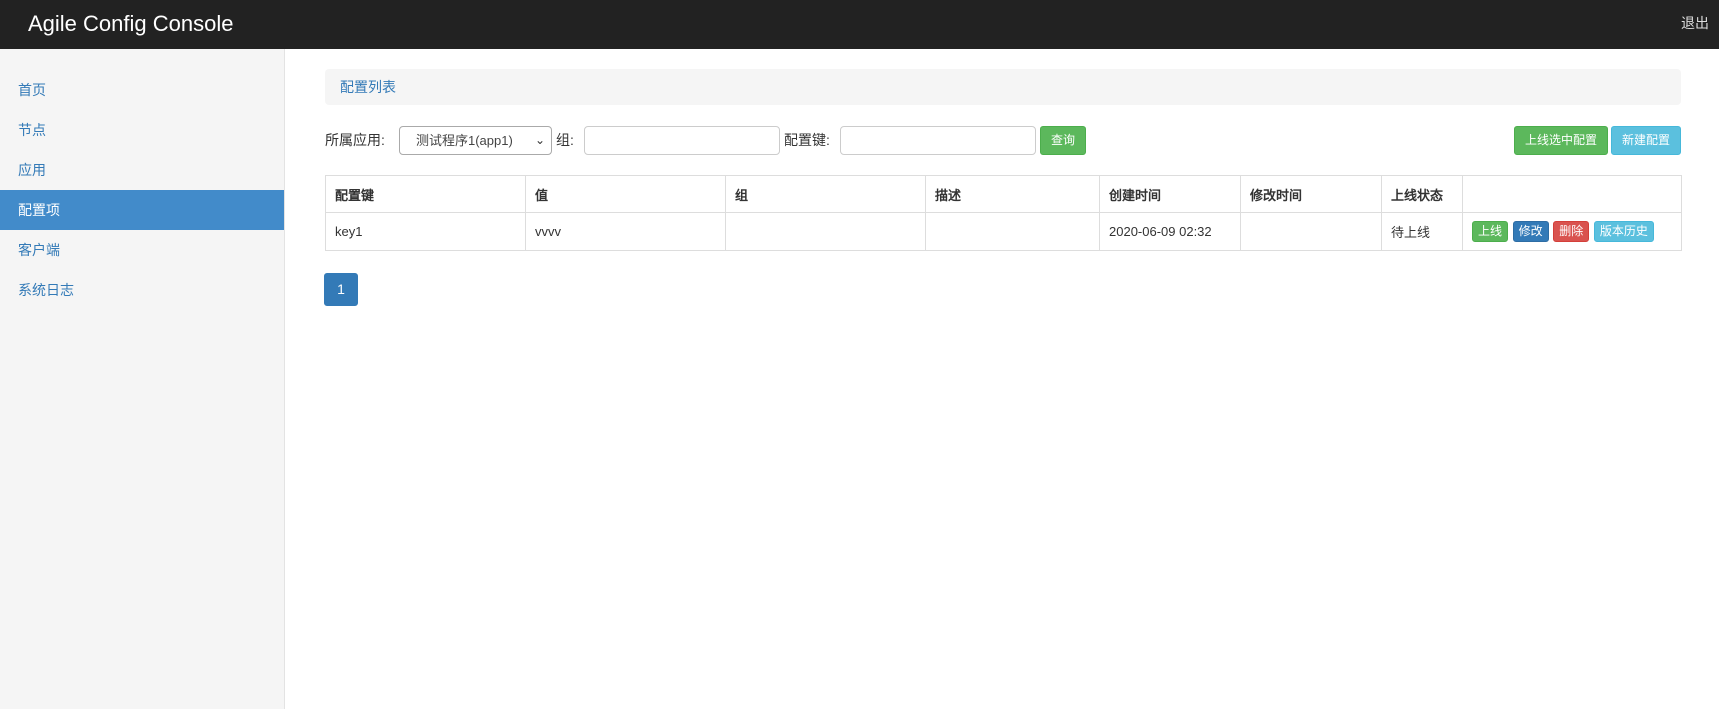 The image size is (1719, 709). What do you see at coordinates (1012, 231) in the screenshot?
I see `cell-description` at bounding box center [1012, 231].